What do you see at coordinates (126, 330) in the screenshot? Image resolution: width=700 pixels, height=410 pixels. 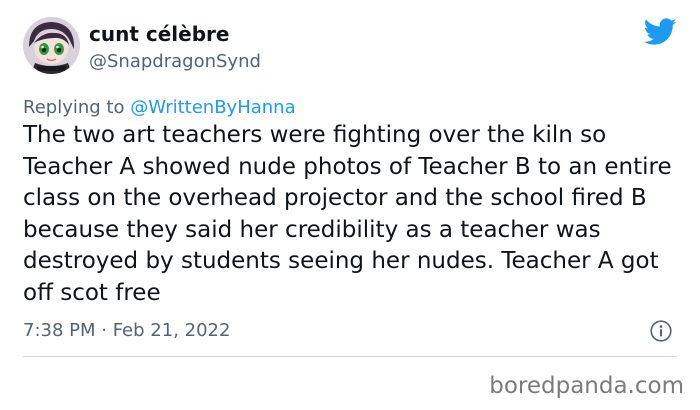 I see `tweet-timestamp: 7:38 PM · Feb 21, 2022` at bounding box center [126, 330].